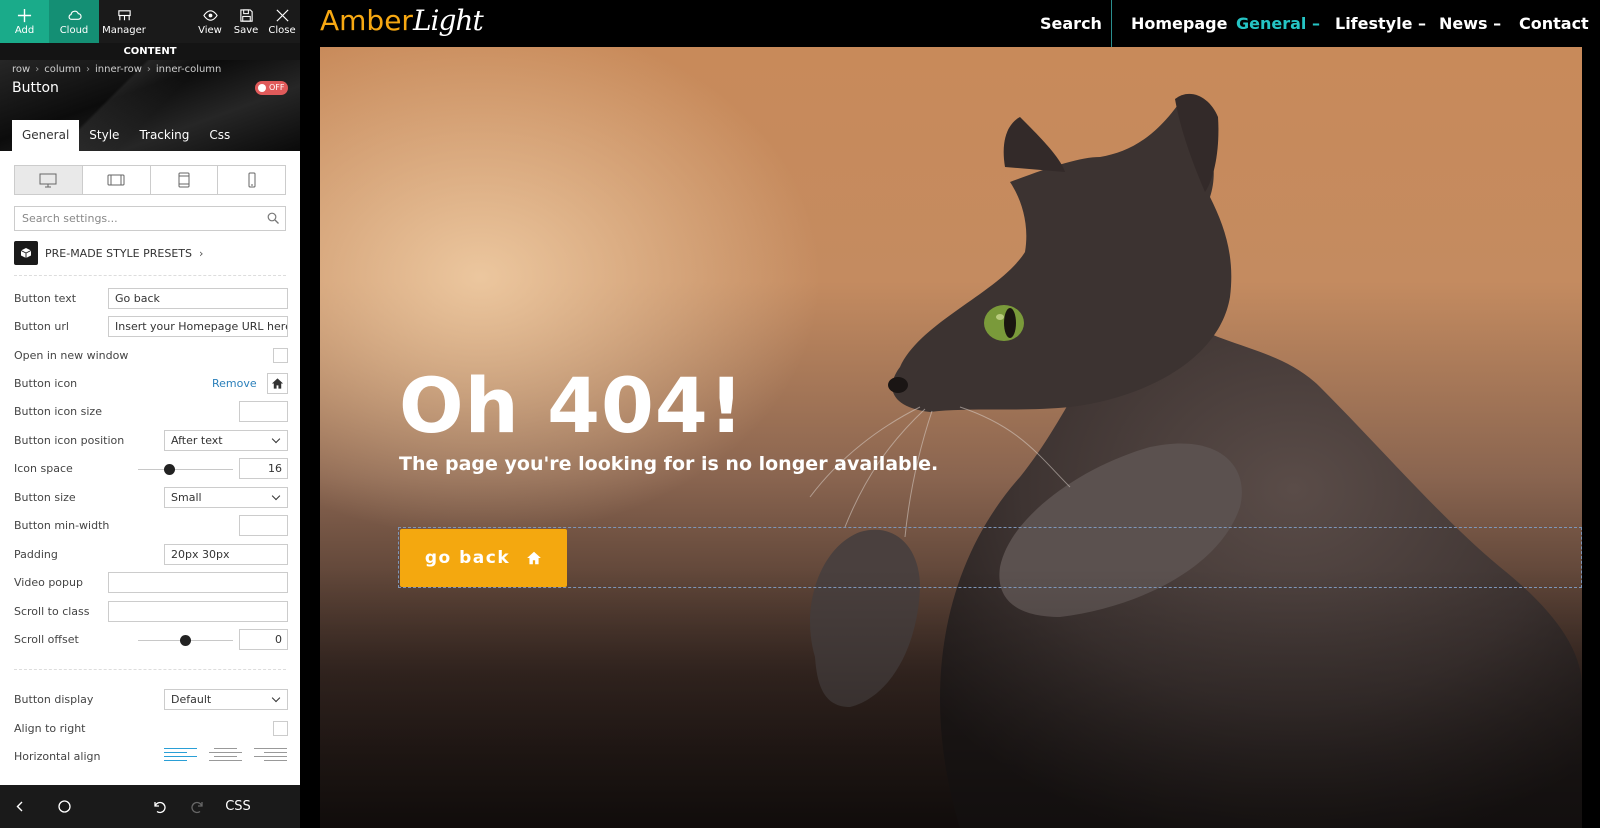  I want to click on settings-tabs: General Style Tracking Css, so click(126, 135).